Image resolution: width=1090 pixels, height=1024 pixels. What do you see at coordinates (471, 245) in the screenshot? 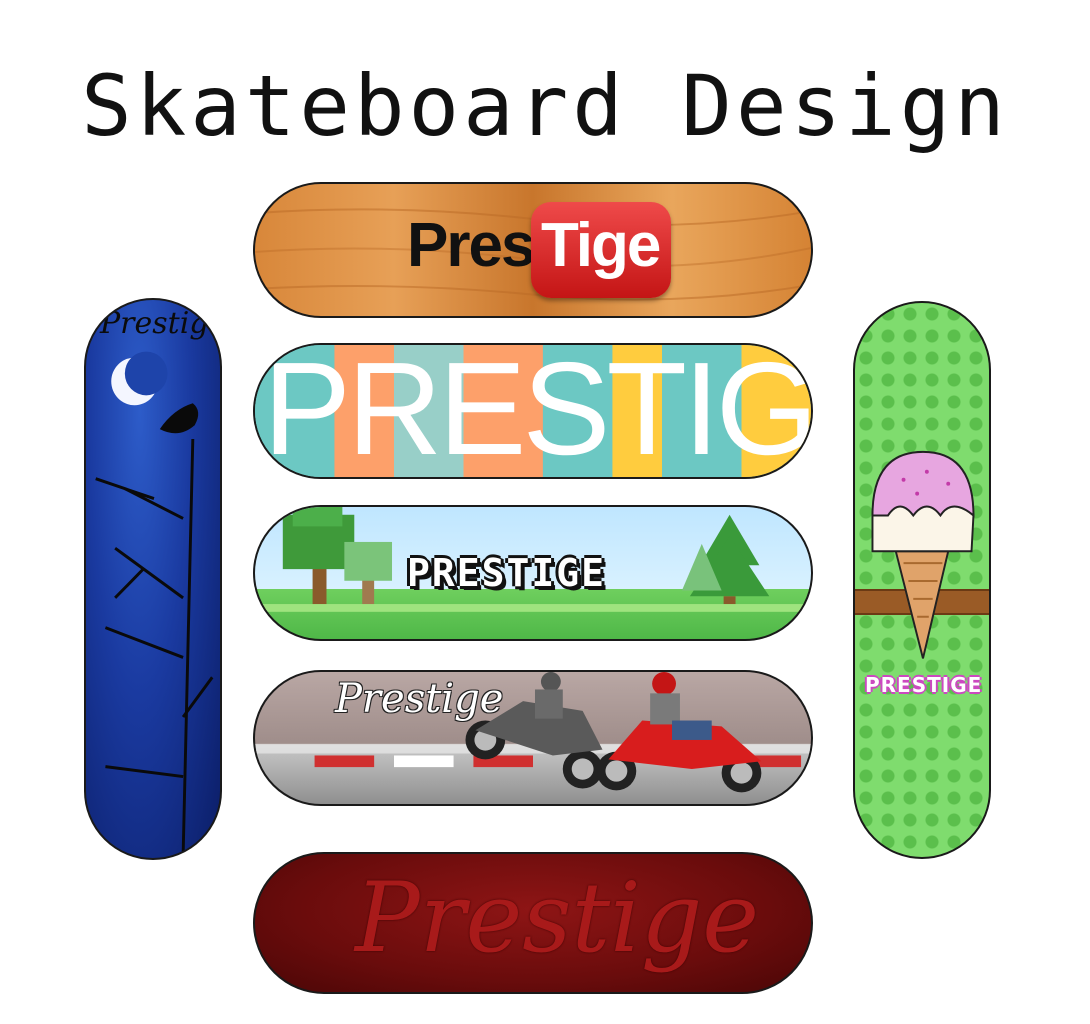
I see `wood-left-text: Pres` at bounding box center [471, 245].